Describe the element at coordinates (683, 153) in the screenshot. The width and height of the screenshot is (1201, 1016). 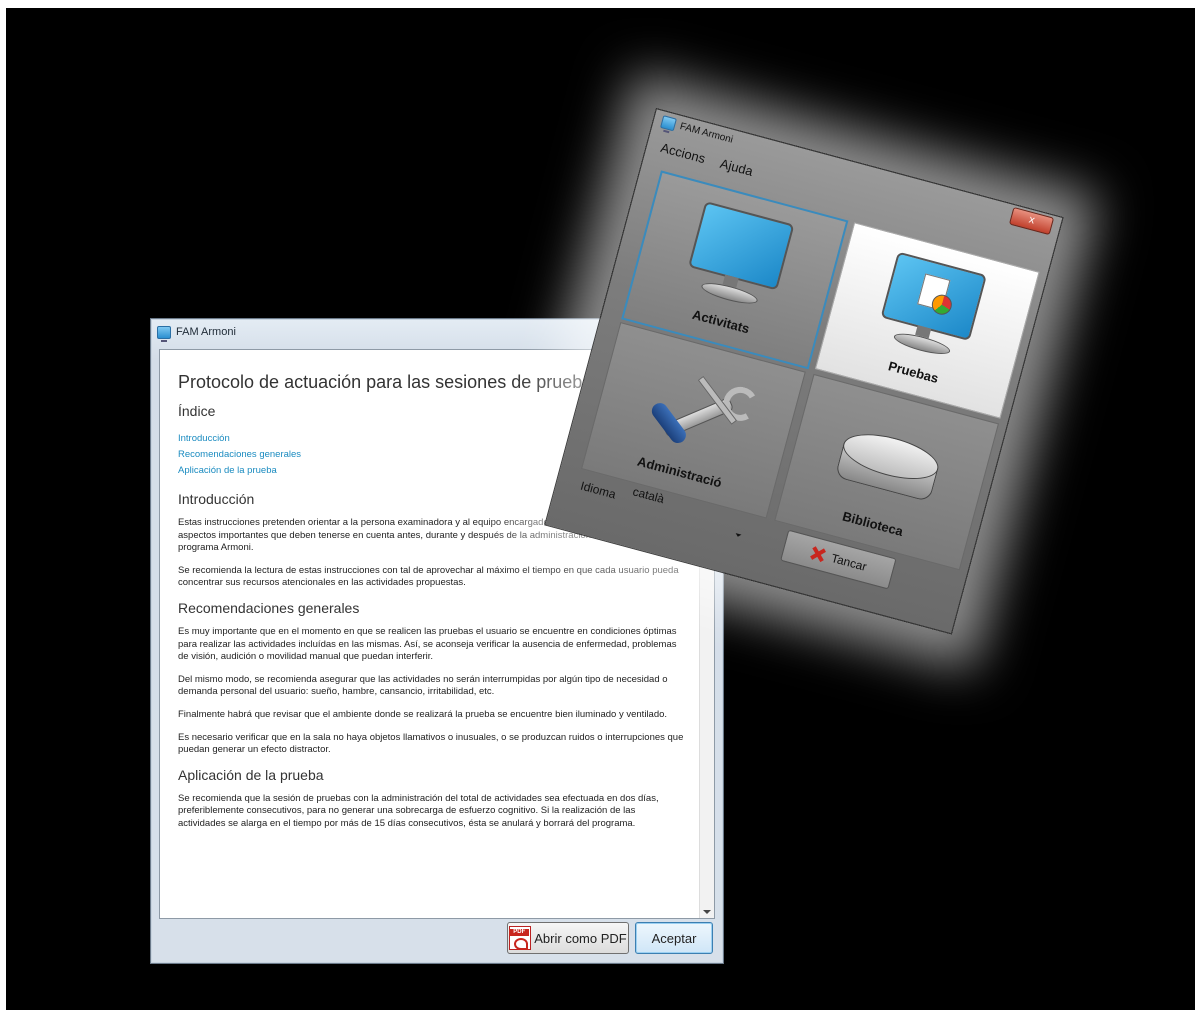
I see `menu-item-accions: Accions` at that location.